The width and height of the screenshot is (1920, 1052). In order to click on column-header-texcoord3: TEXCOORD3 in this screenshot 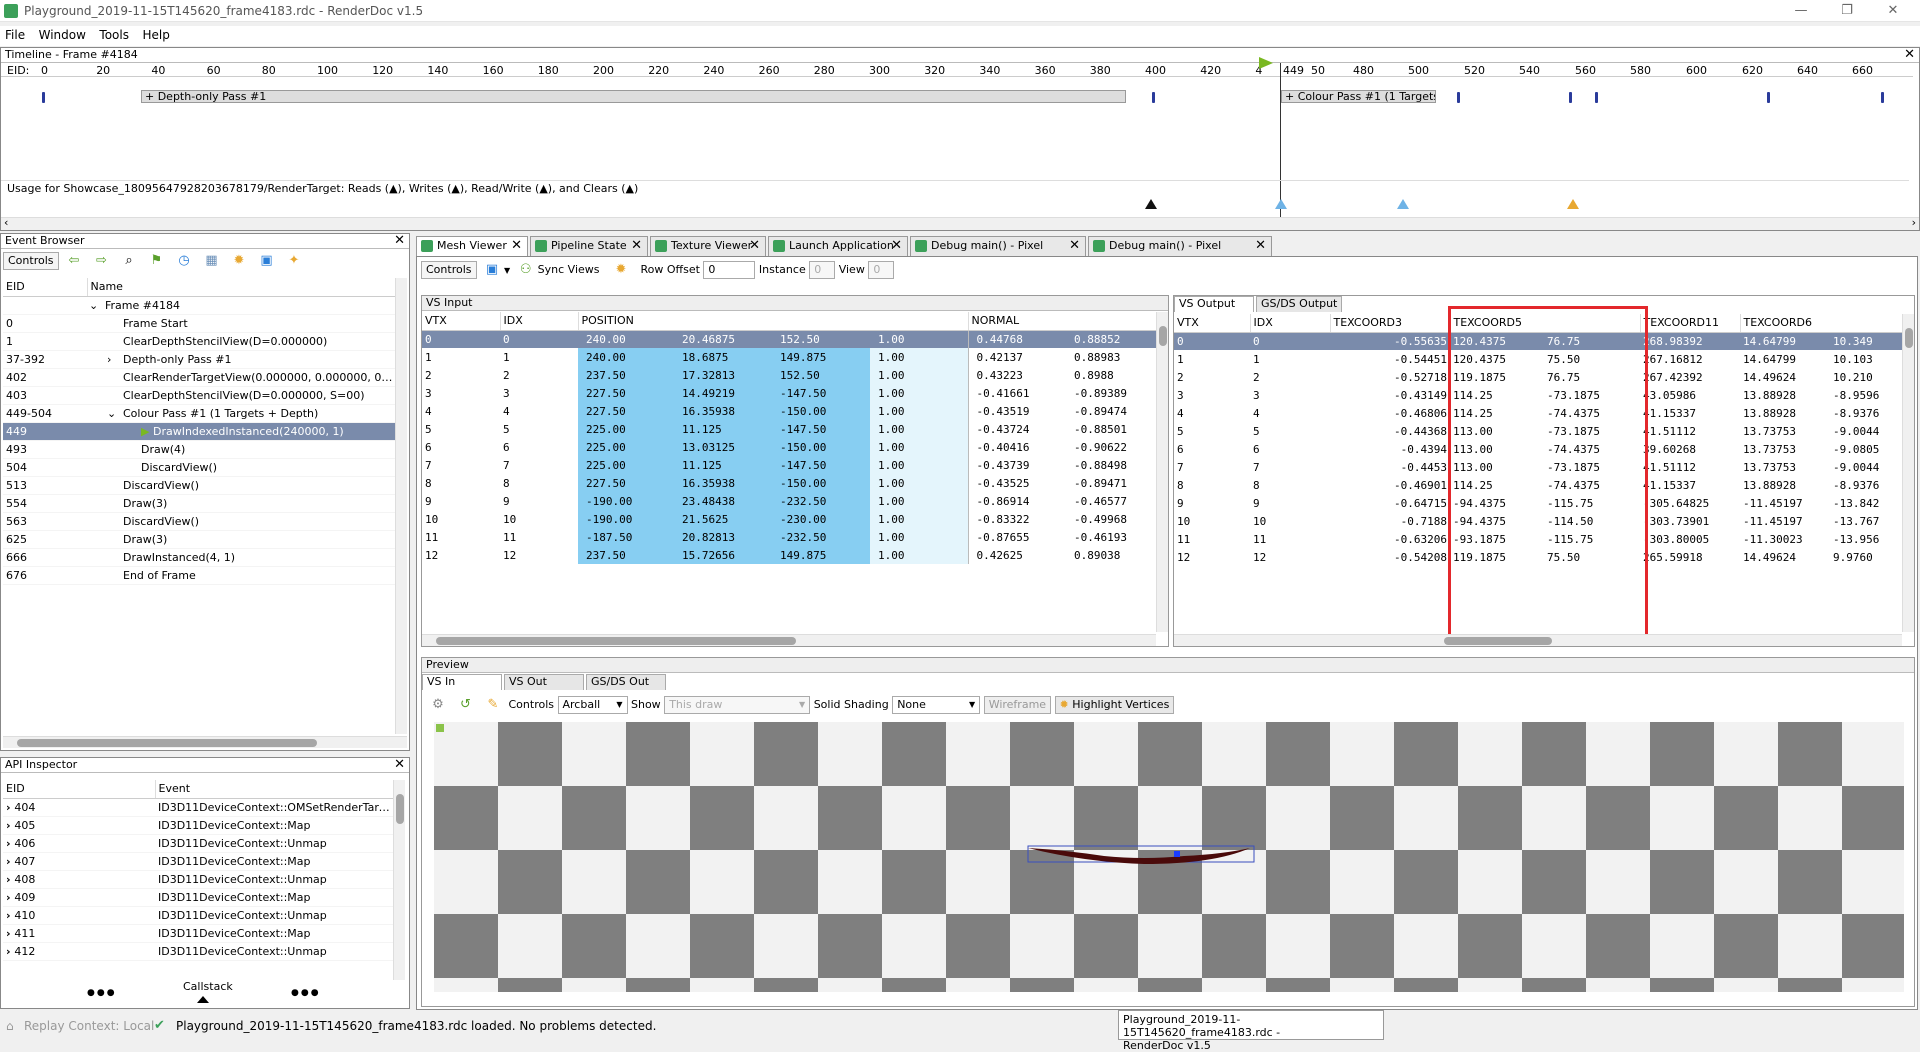, I will do `click(1390, 323)`.